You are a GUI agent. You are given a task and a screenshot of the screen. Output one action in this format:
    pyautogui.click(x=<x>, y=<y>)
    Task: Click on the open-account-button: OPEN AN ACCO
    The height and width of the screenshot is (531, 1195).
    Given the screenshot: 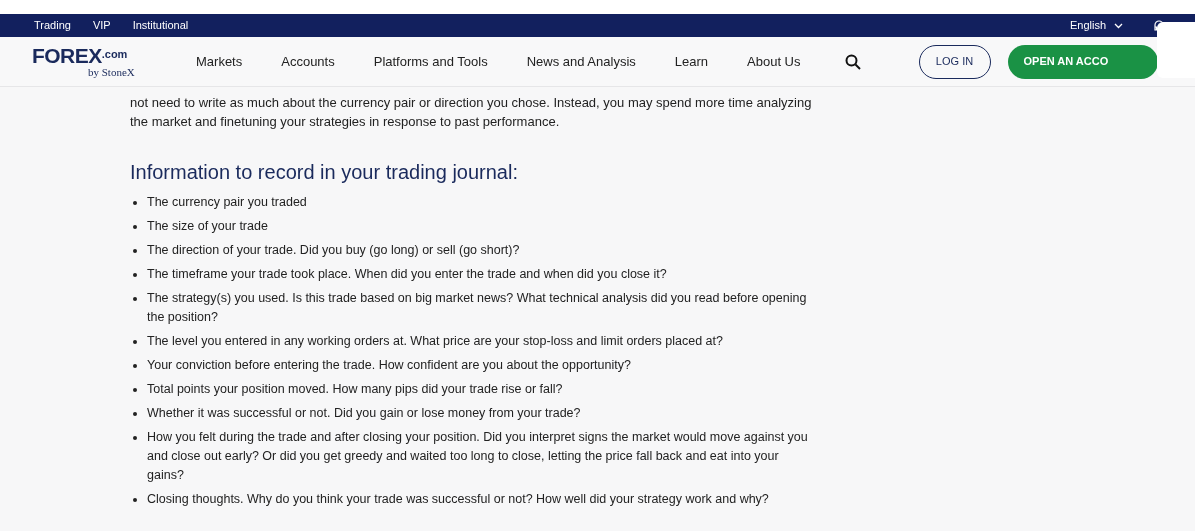 What is the action you would take?
    pyautogui.click(x=1082, y=61)
    